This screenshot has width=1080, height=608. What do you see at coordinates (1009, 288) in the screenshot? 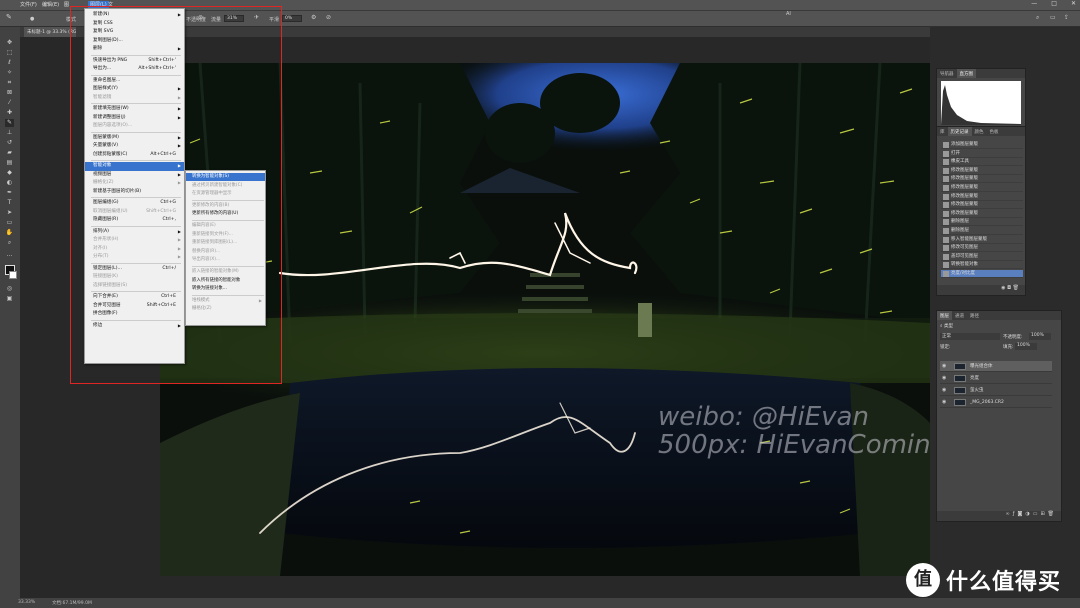
I see `camera-icon: ◘` at bounding box center [1009, 288].